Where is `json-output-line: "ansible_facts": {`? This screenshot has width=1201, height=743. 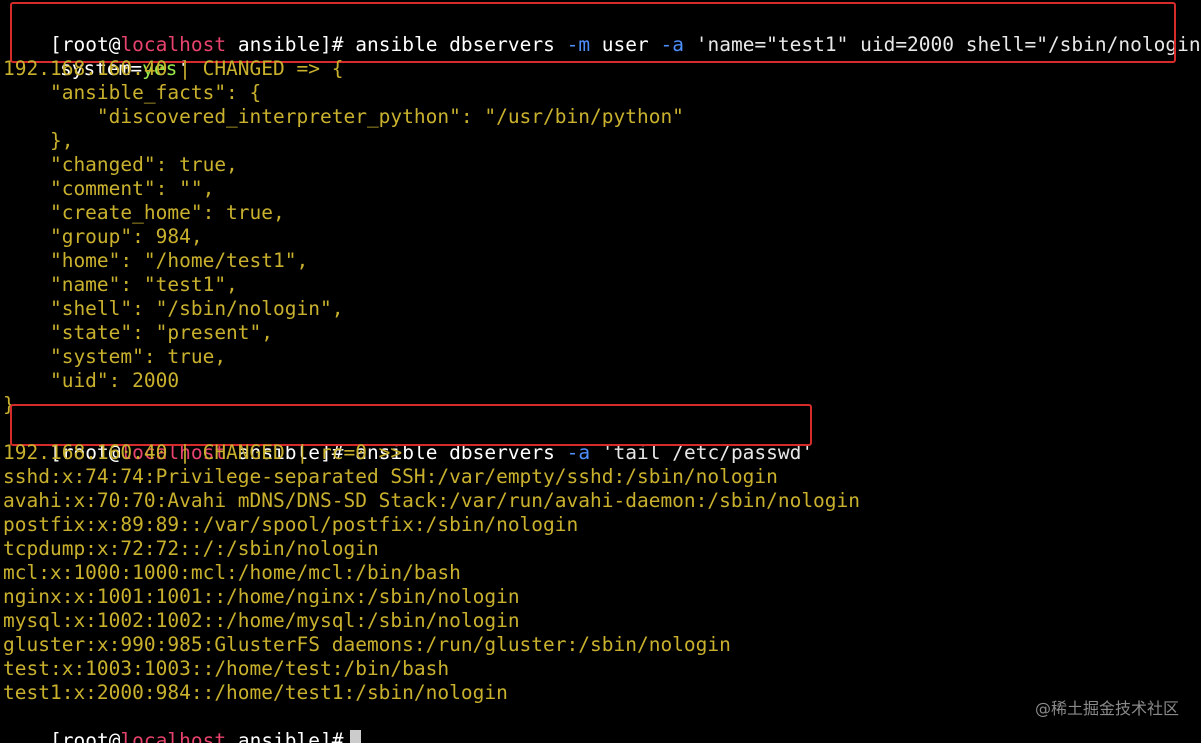 json-output-line: "ansible_facts": { is located at coordinates (132, 92).